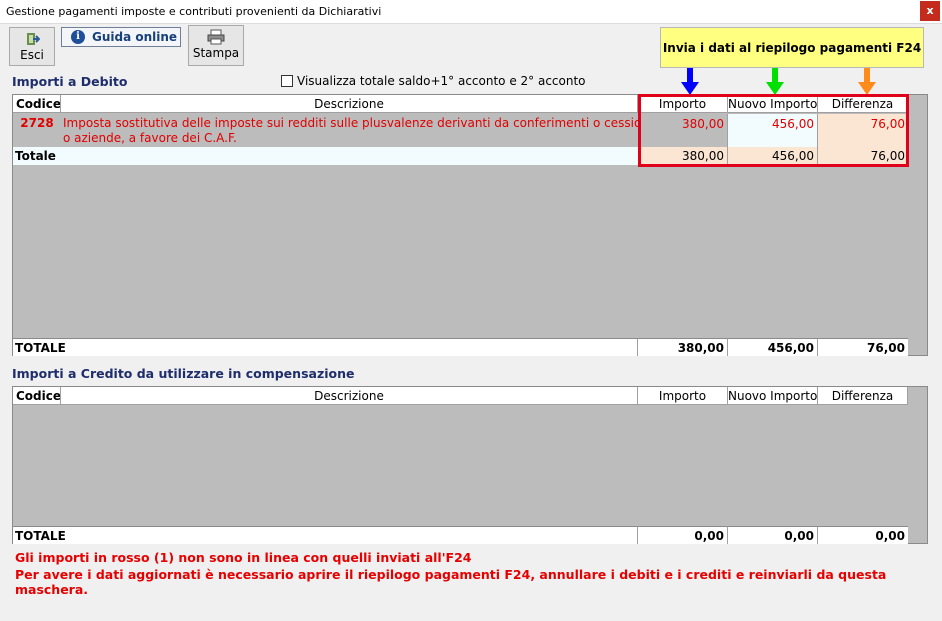 This screenshot has height=621, width=942. What do you see at coordinates (37, 130) in the screenshot?
I see `table-row-codice: 2728` at bounding box center [37, 130].